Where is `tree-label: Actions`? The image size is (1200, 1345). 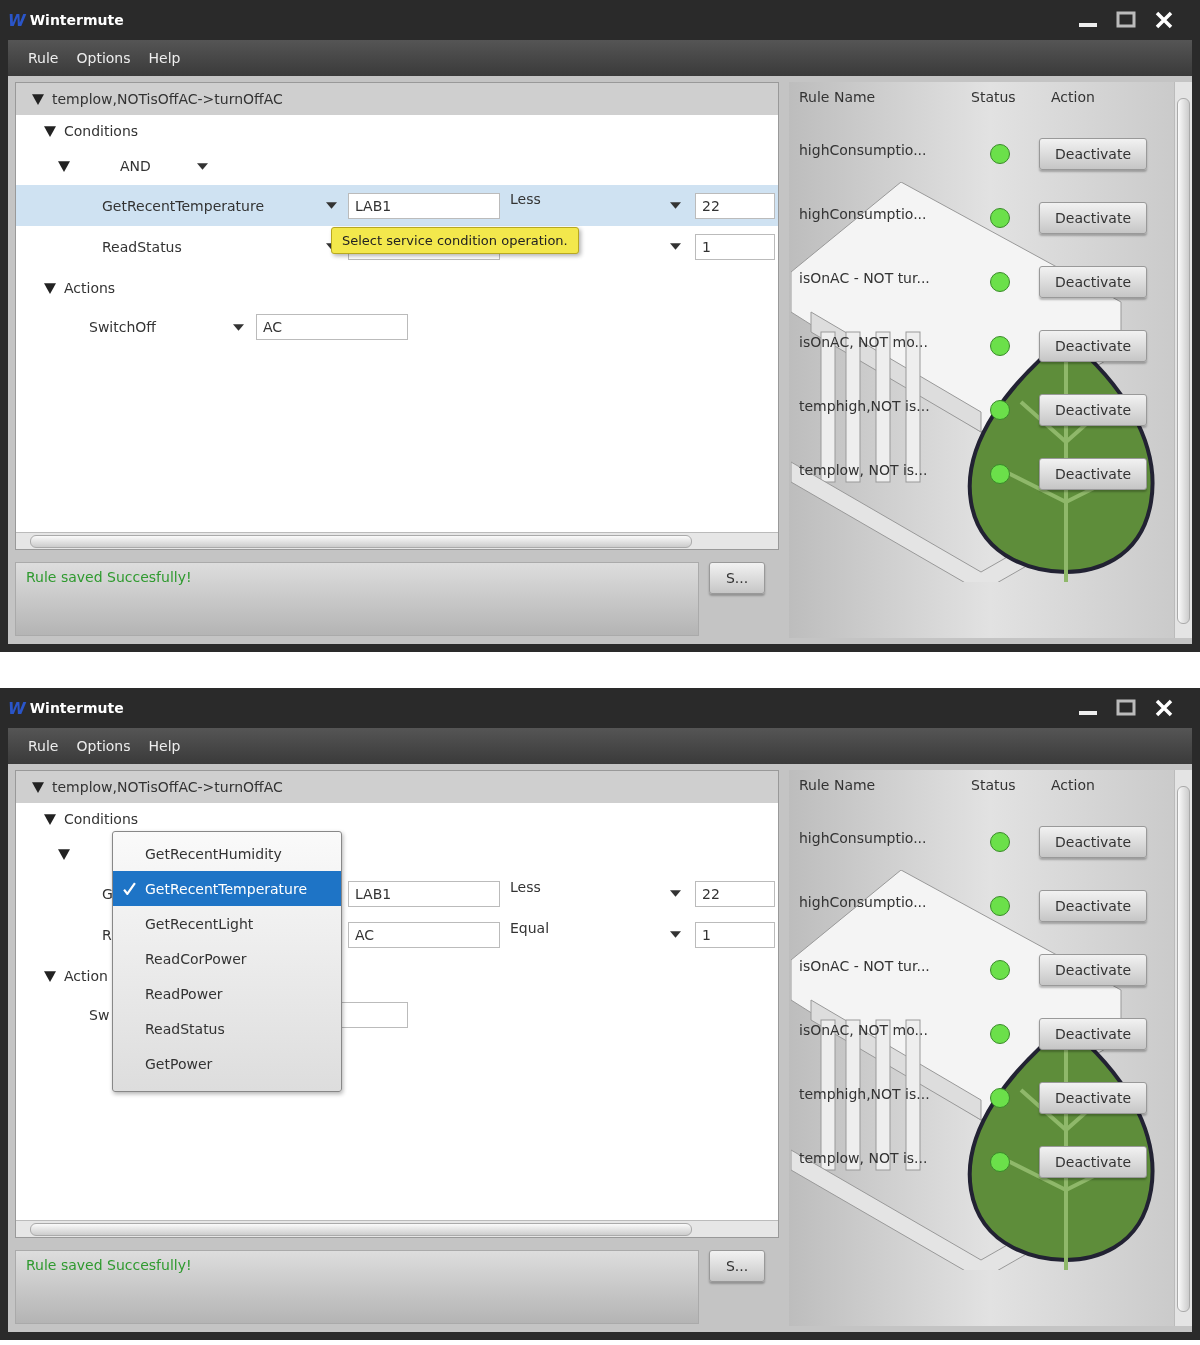 tree-label: Actions is located at coordinates (90, 288).